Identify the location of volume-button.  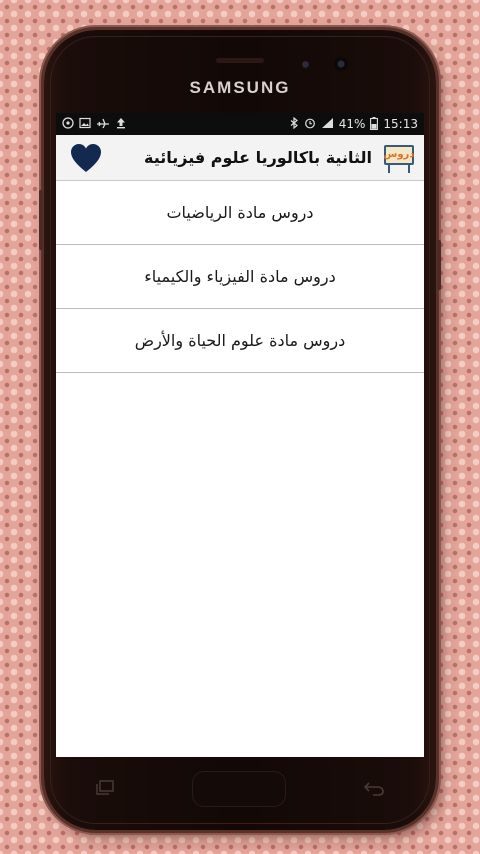
(41, 220).